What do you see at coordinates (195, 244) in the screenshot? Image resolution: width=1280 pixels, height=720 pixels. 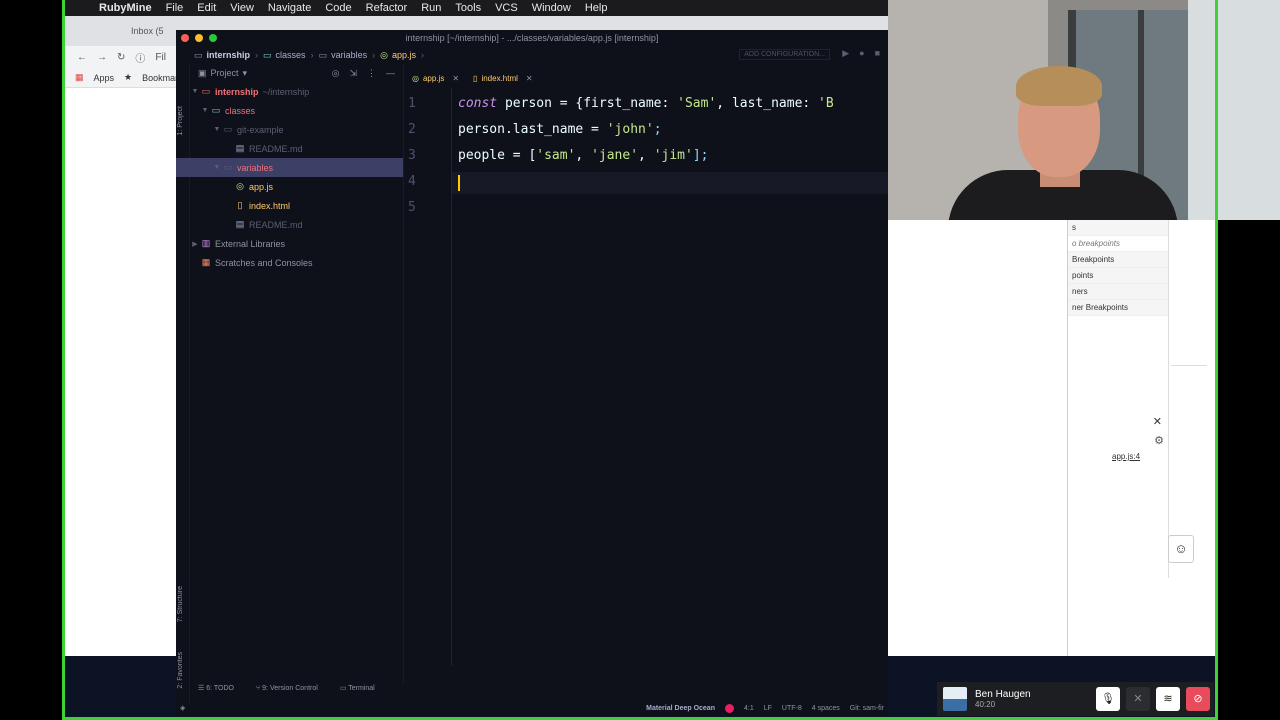 I see `chevron-right-icon: ▶` at bounding box center [195, 244].